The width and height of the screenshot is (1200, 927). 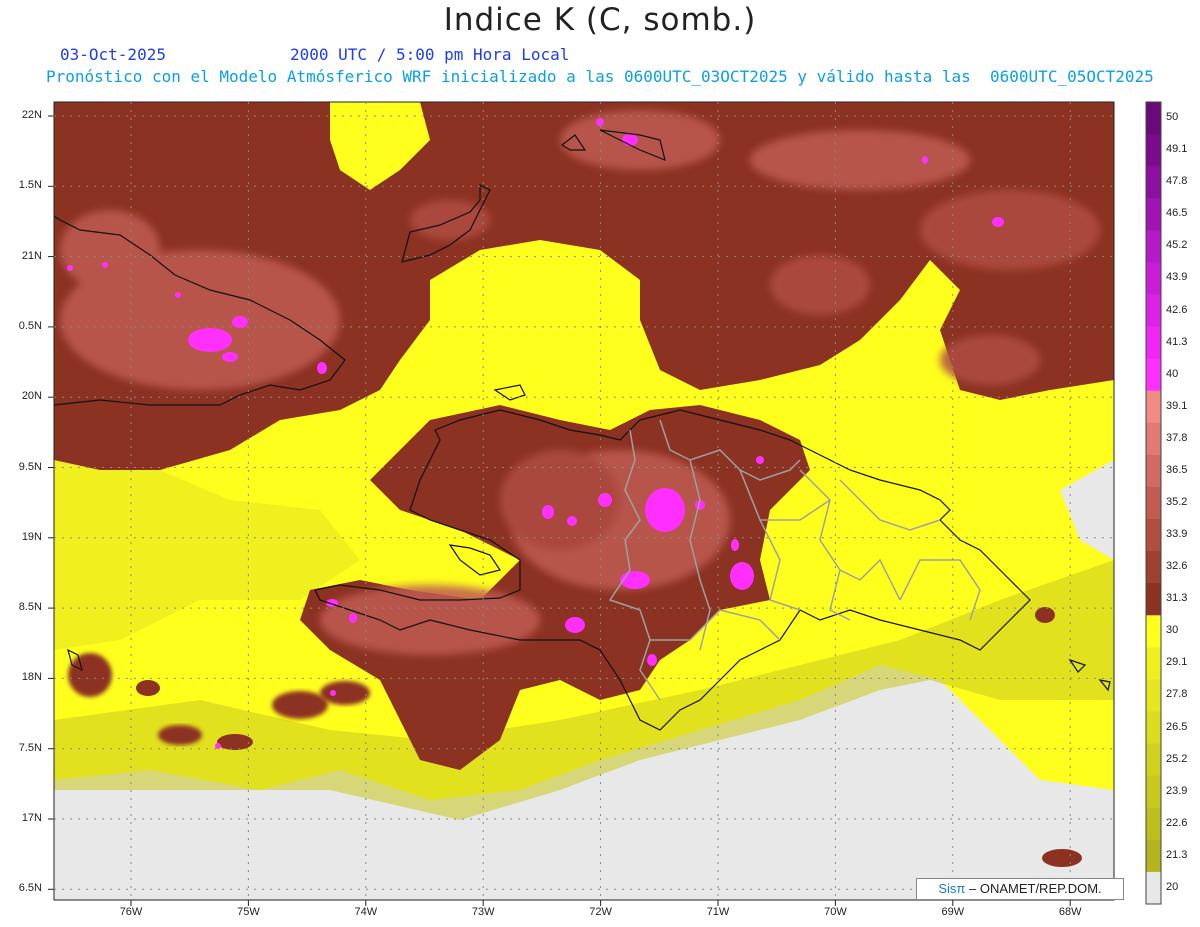 What do you see at coordinates (1172, 373) in the screenshot?
I see `colorbar-label: 40` at bounding box center [1172, 373].